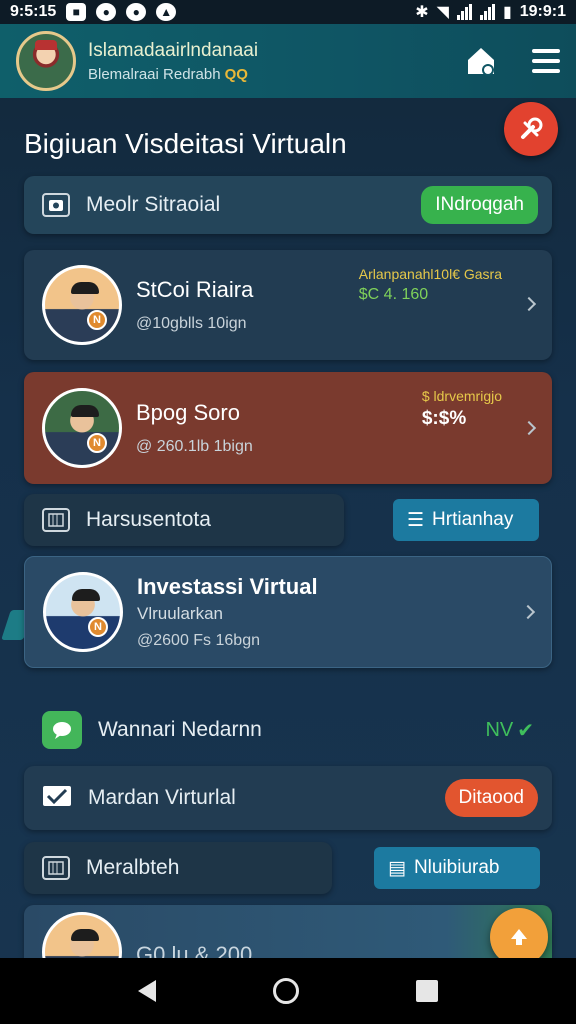 The width and height of the screenshot is (576, 1024). What do you see at coordinates (56, 520) in the screenshot?
I see `calendar-icon` at bounding box center [56, 520].